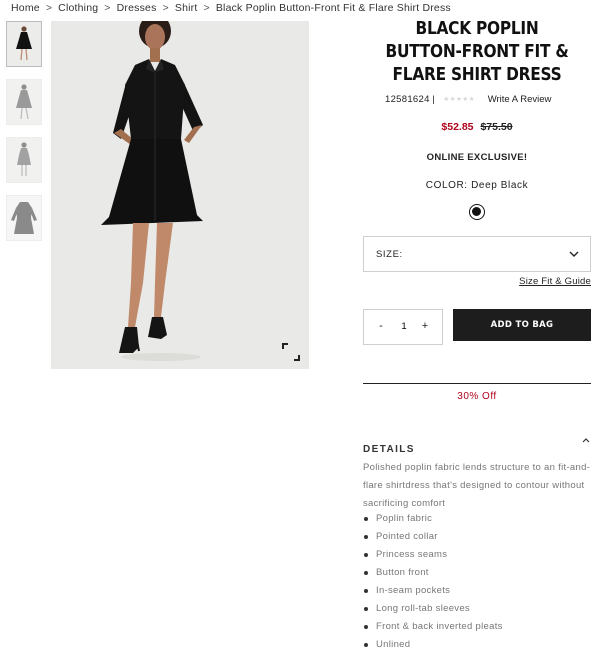  I want to click on breadcrumb-home: Home, so click(25, 8).